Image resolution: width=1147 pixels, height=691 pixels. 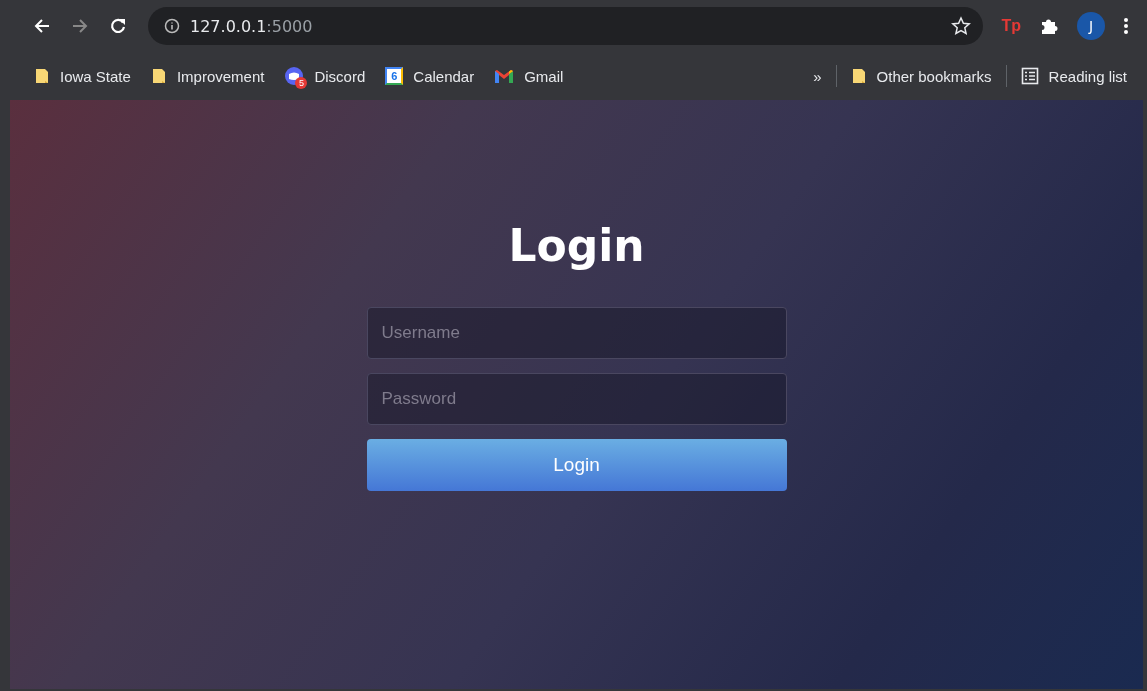 What do you see at coordinates (301, 83) in the screenshot?
I see `notification-badge: 5` at bounding box center [301, 83].